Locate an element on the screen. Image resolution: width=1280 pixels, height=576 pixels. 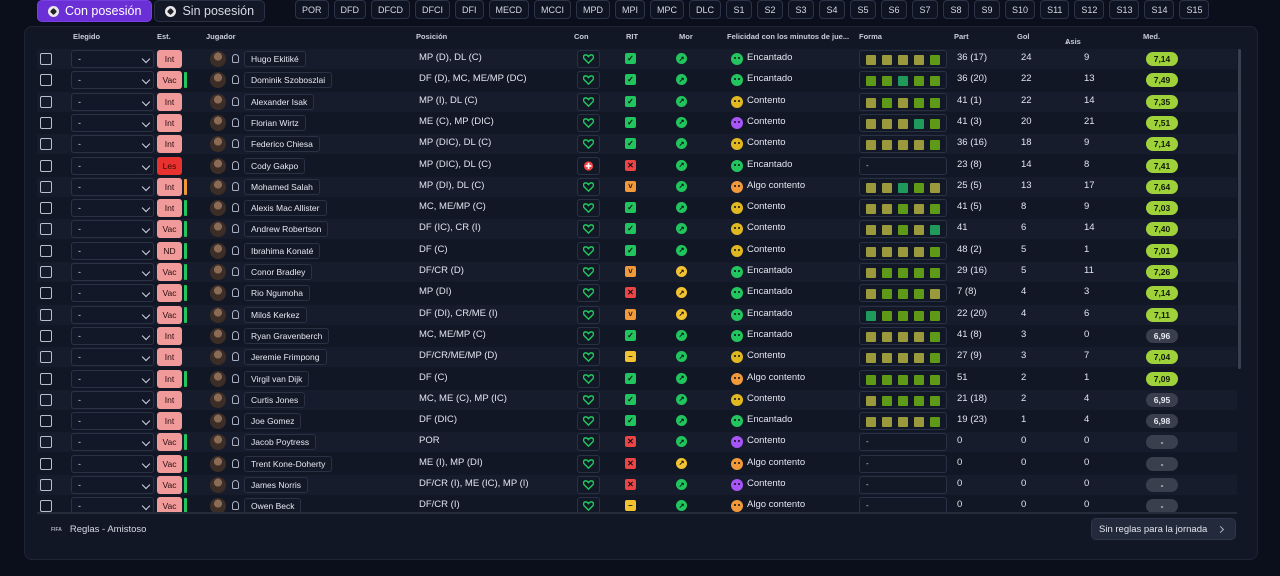
player-name: Alexis Mac Allister is located at coordinates (285, 208).